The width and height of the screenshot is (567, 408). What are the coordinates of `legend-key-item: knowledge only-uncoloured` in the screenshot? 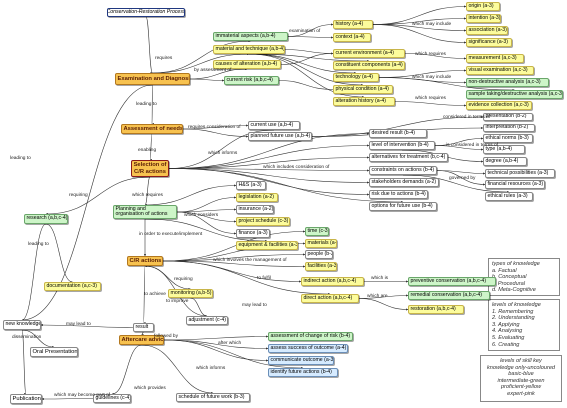 It's located at (521, 367).